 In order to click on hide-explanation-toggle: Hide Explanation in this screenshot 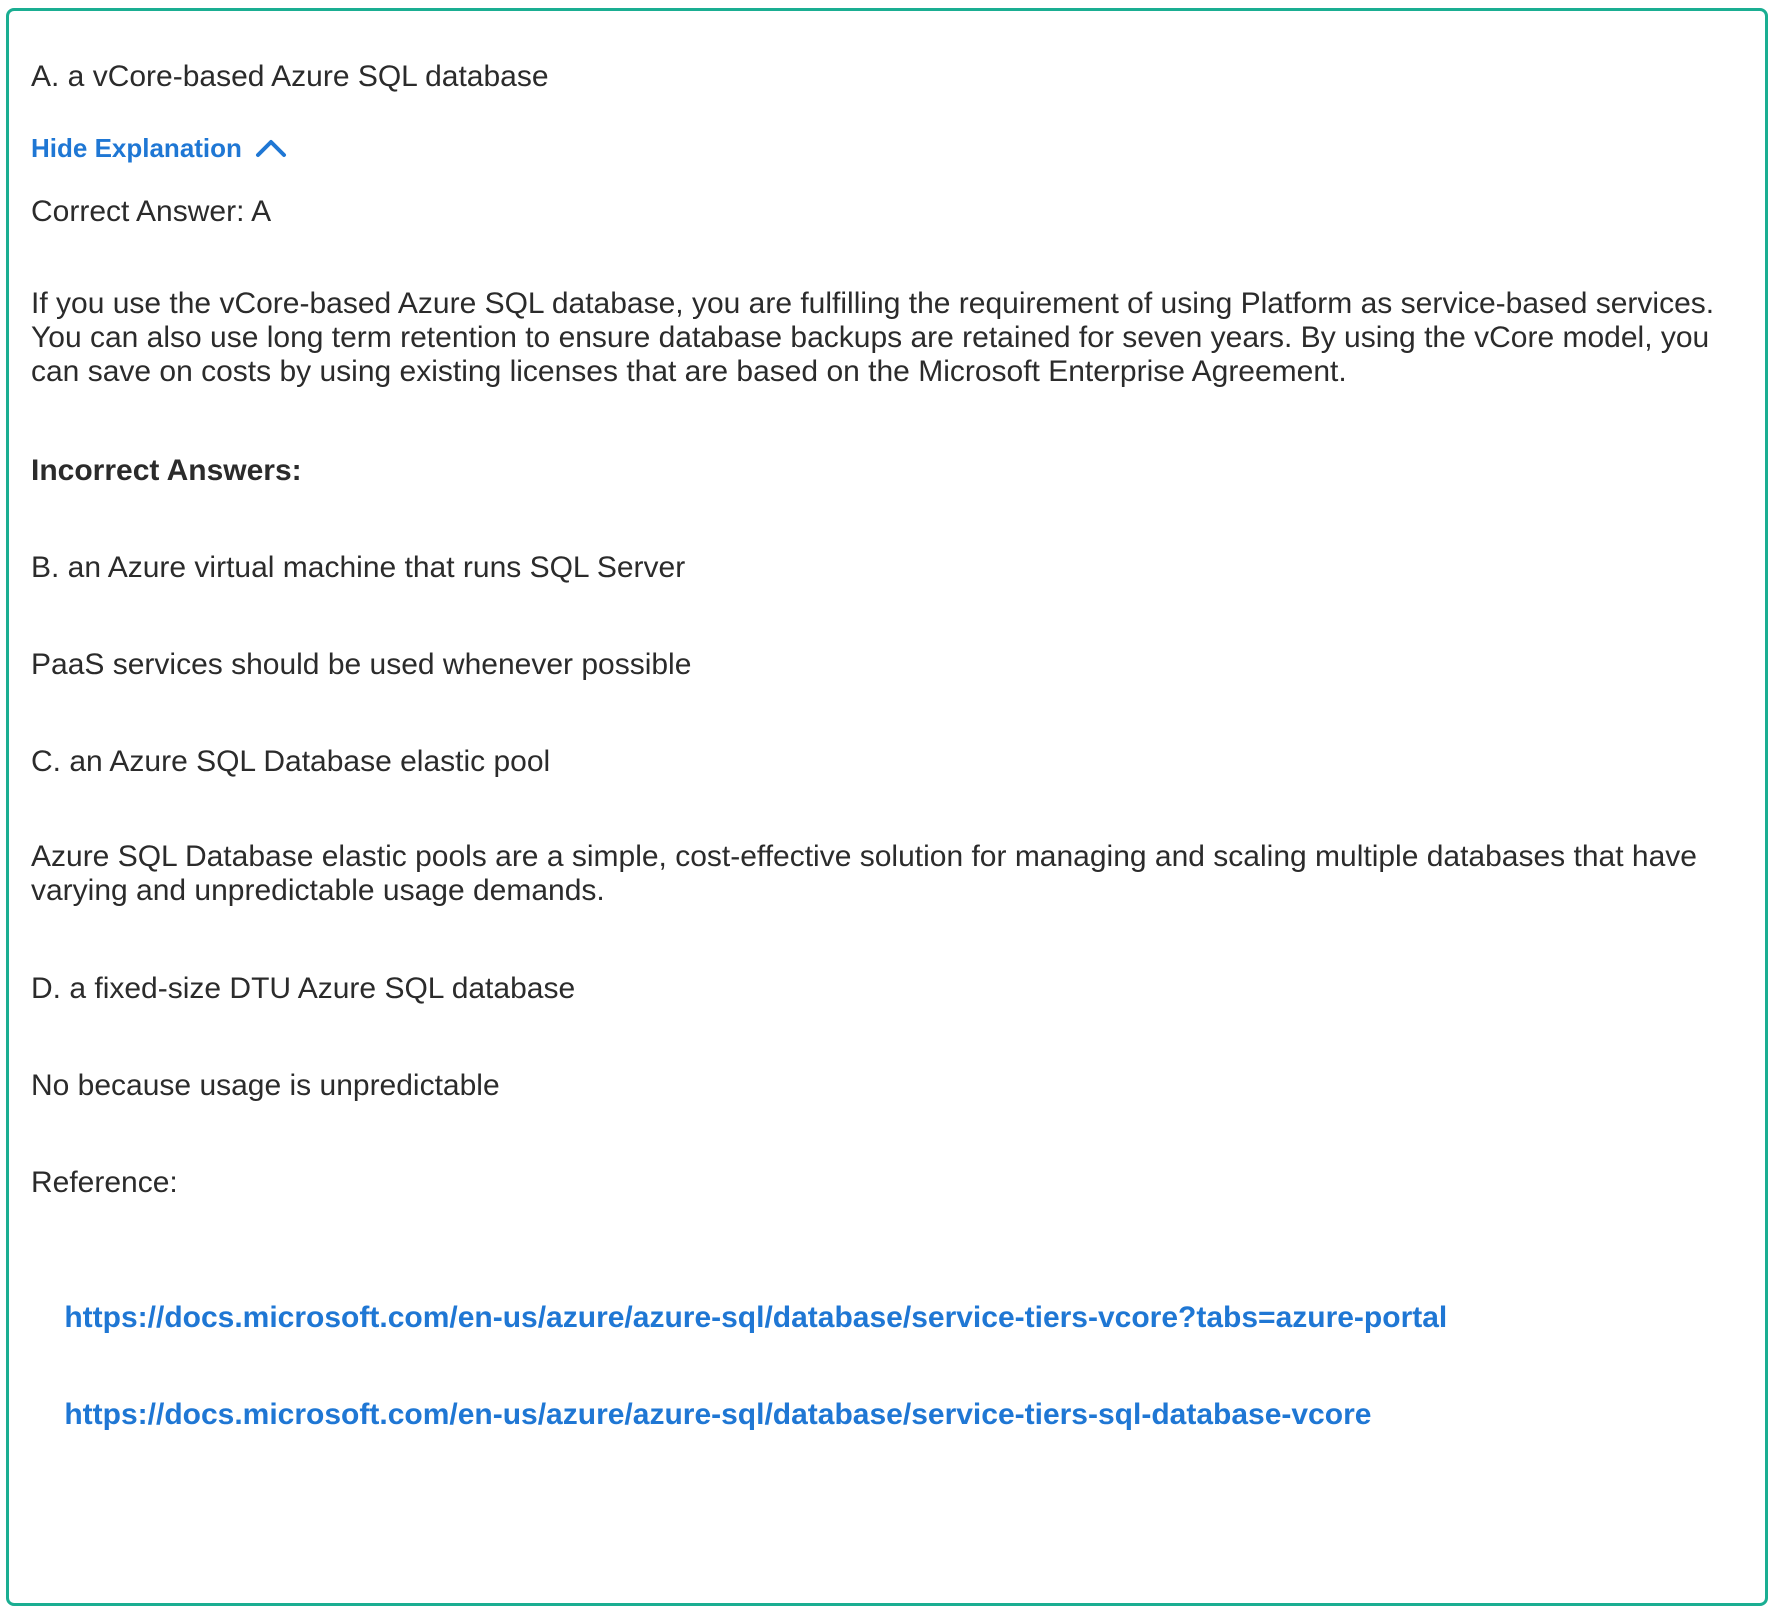, I will do `click(159, 148)`.